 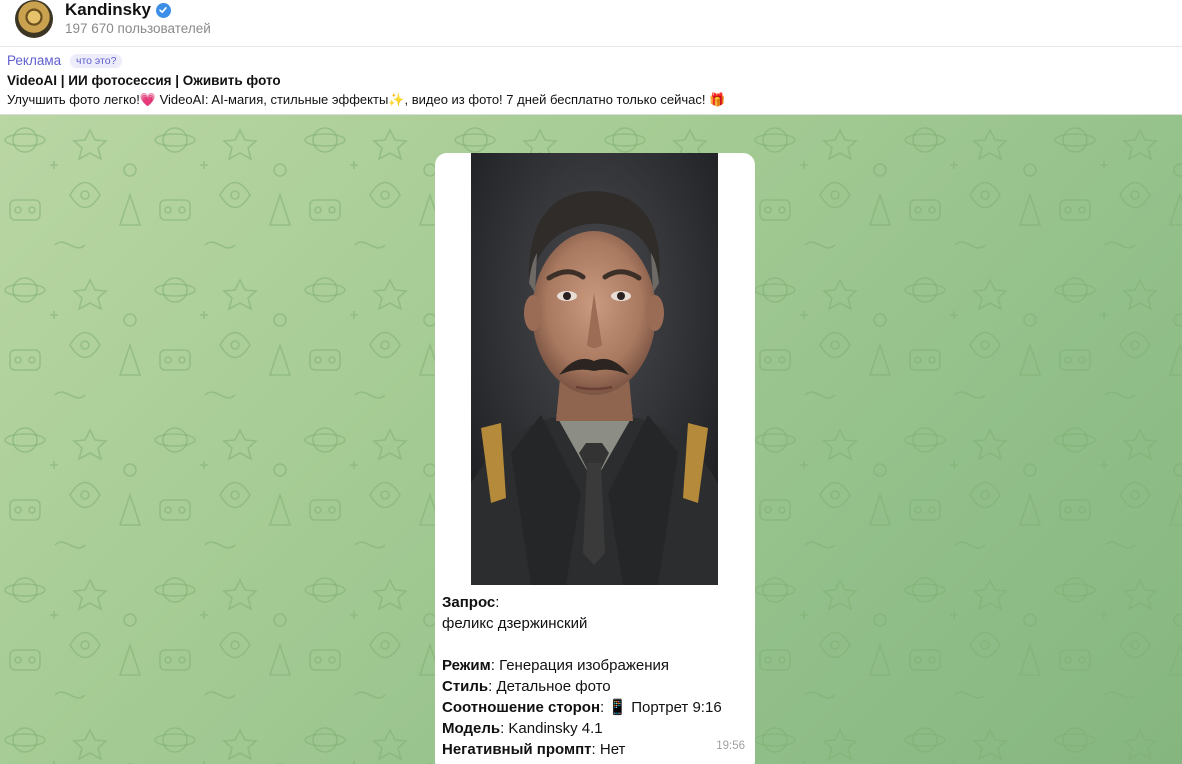 I want to click on ad-text-part: VideoAI: AI-магия, стильные эффекты, so click(x=272, y=99).